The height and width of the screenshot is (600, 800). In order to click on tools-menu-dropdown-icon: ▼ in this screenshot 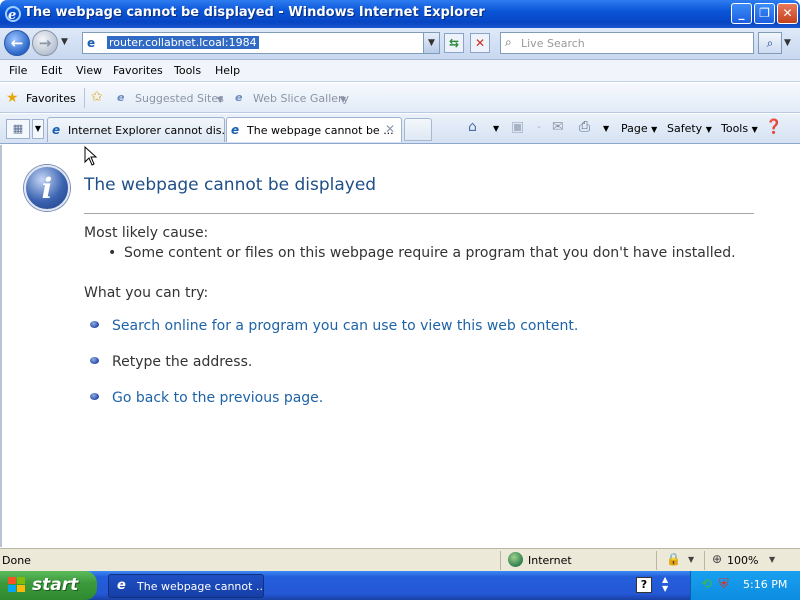, I will do `click(754, 129)`.